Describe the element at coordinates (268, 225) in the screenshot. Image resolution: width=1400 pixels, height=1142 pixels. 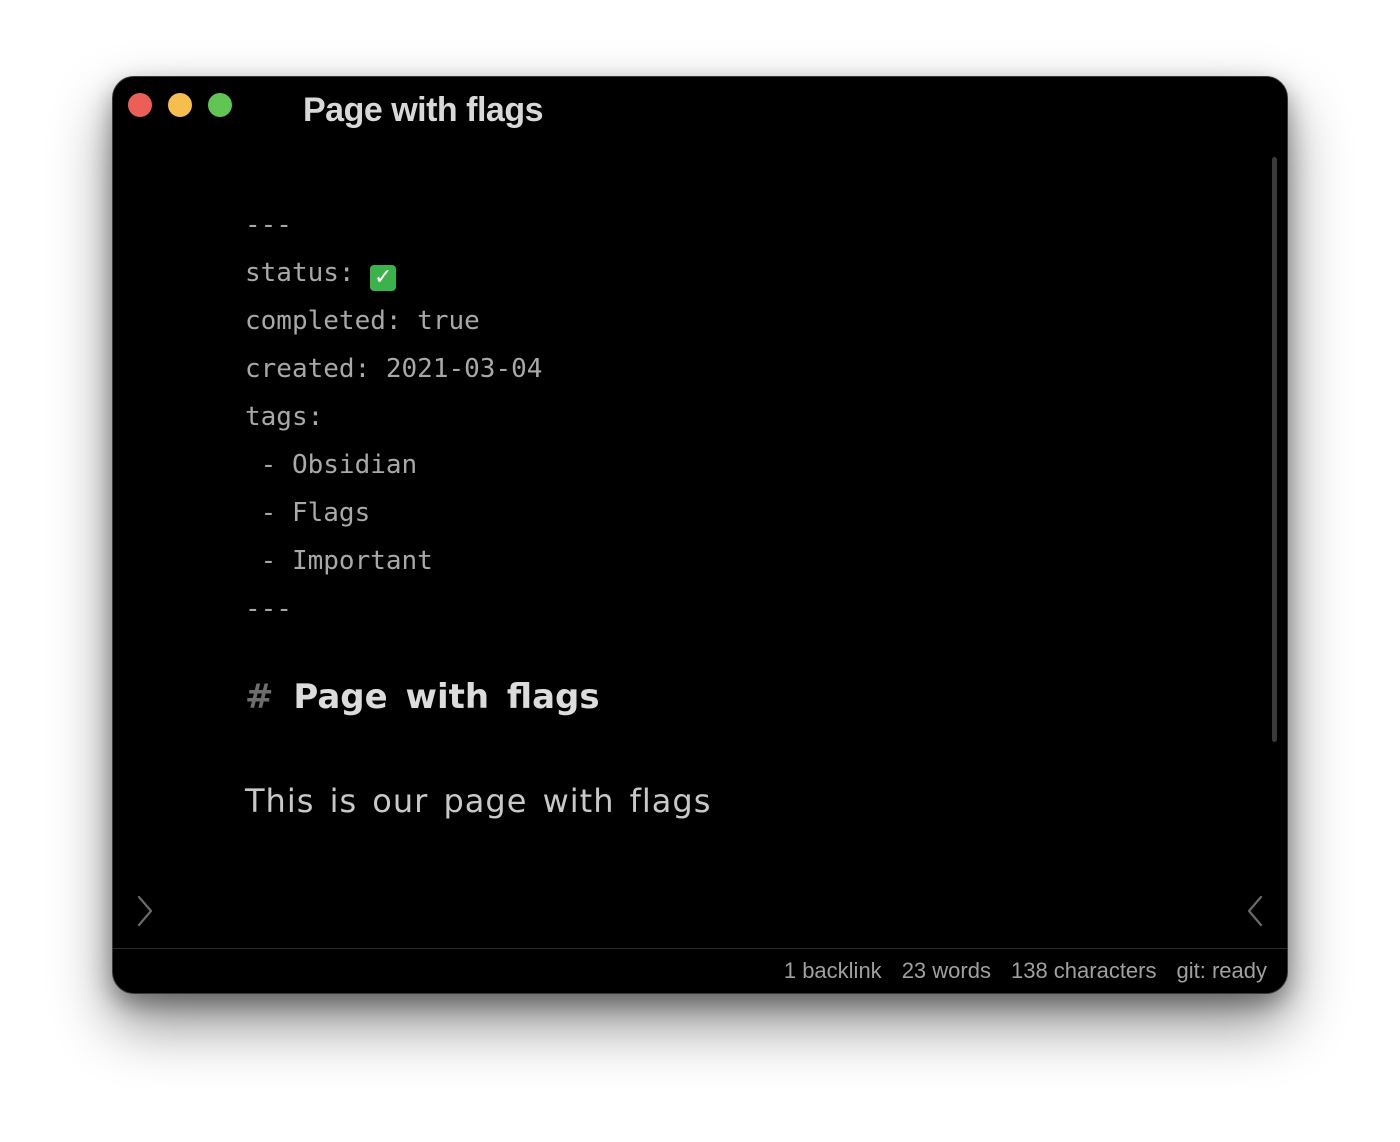
I see `frontmatter-open-delimiter: ---` at that location.